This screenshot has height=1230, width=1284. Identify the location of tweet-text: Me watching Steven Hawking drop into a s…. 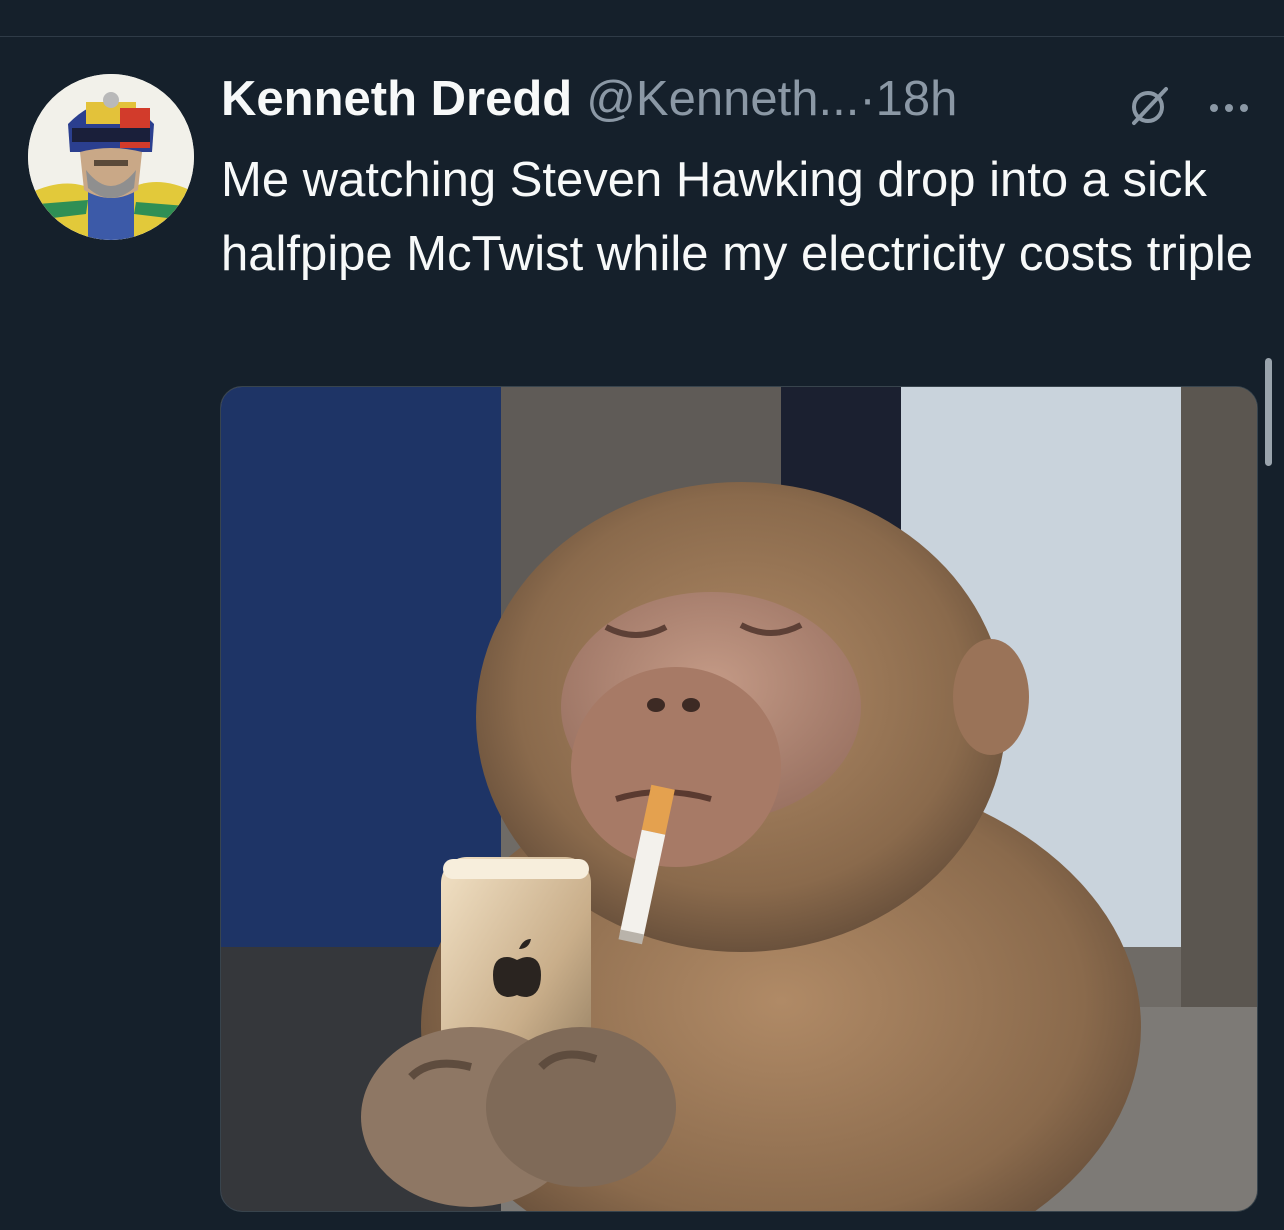
(737, 217).